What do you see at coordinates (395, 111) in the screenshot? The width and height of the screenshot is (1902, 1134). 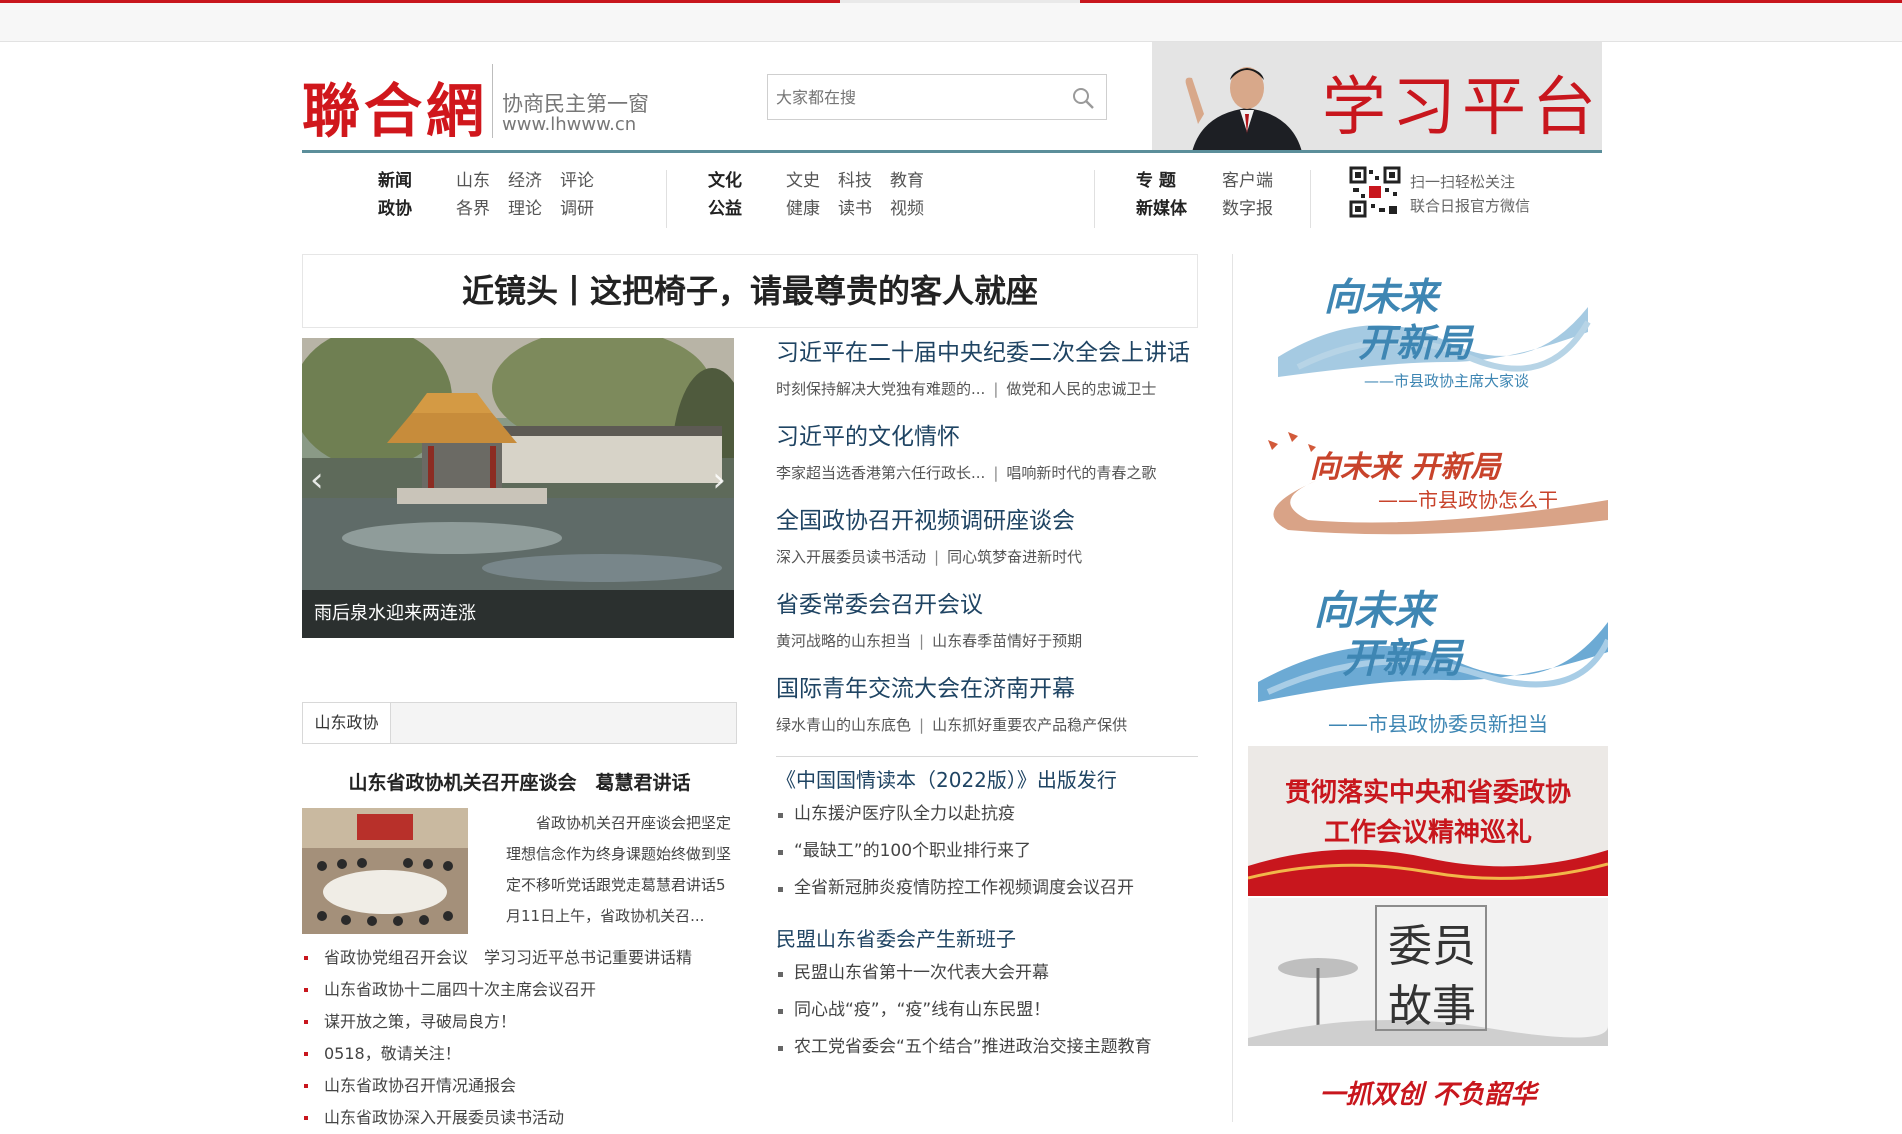 I see `logo-text: 聯合網` at bounding box center [395, 111].